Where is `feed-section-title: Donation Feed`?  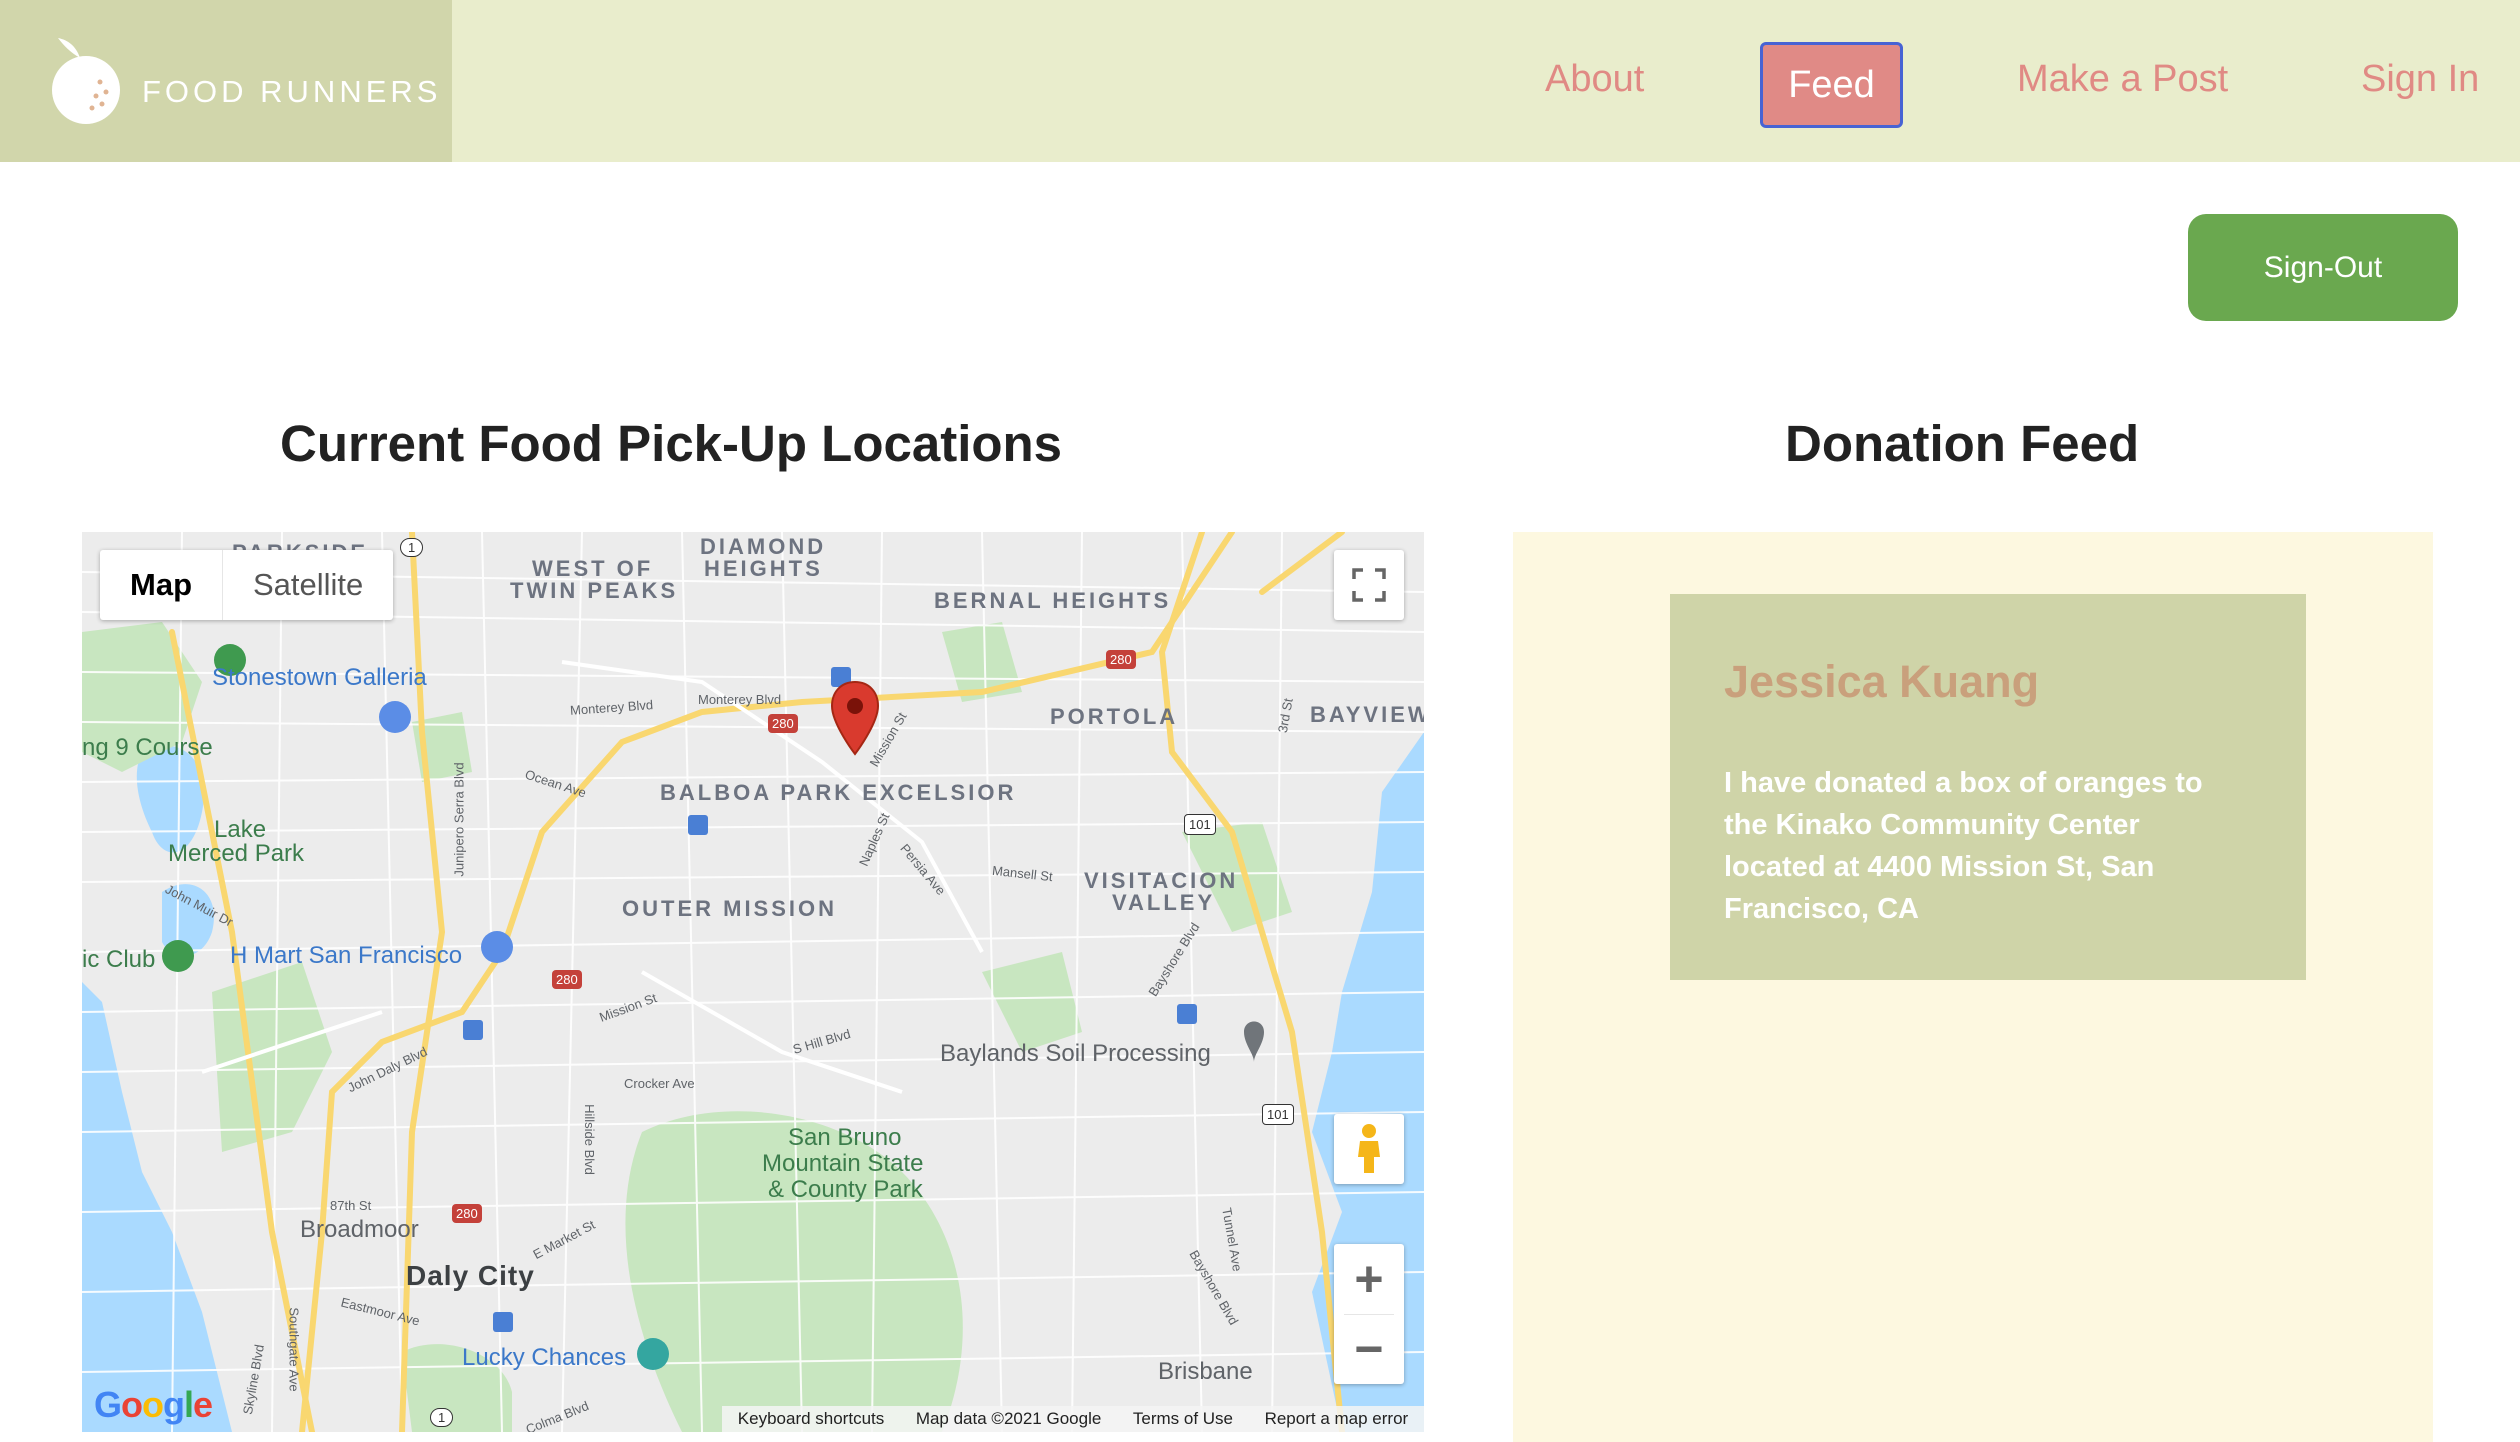
feed-section-title: Donation Feed is located at coordinates (1962, 443).